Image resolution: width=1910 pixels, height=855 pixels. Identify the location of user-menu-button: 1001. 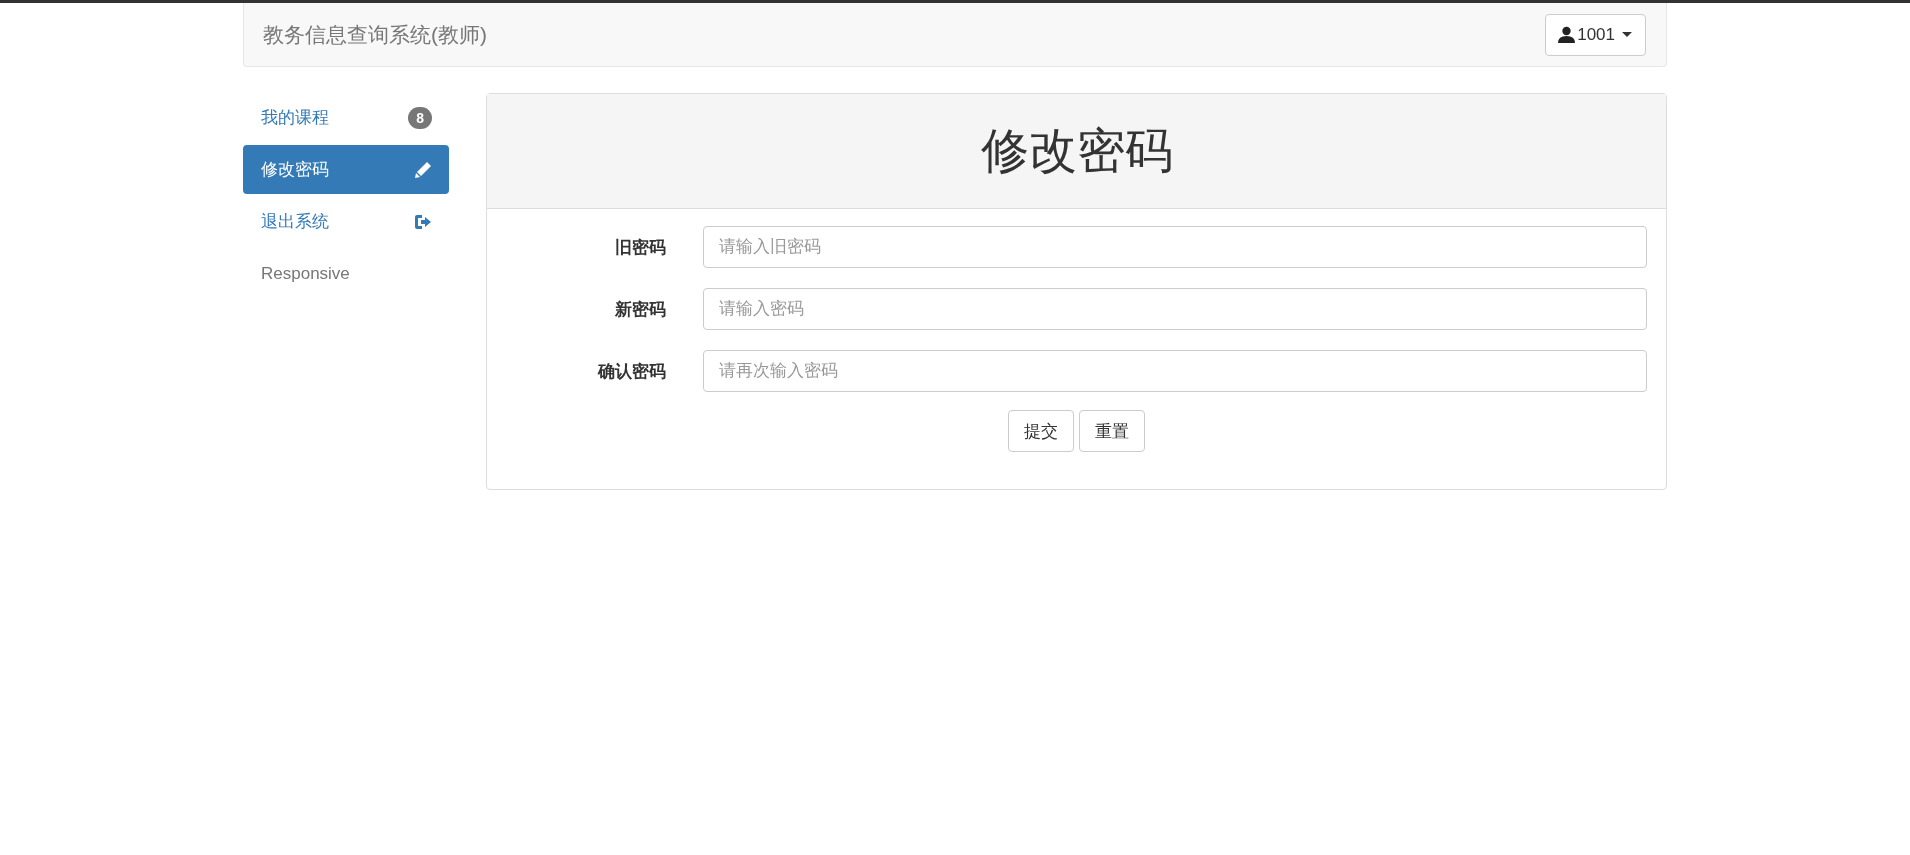
(1595, 34).